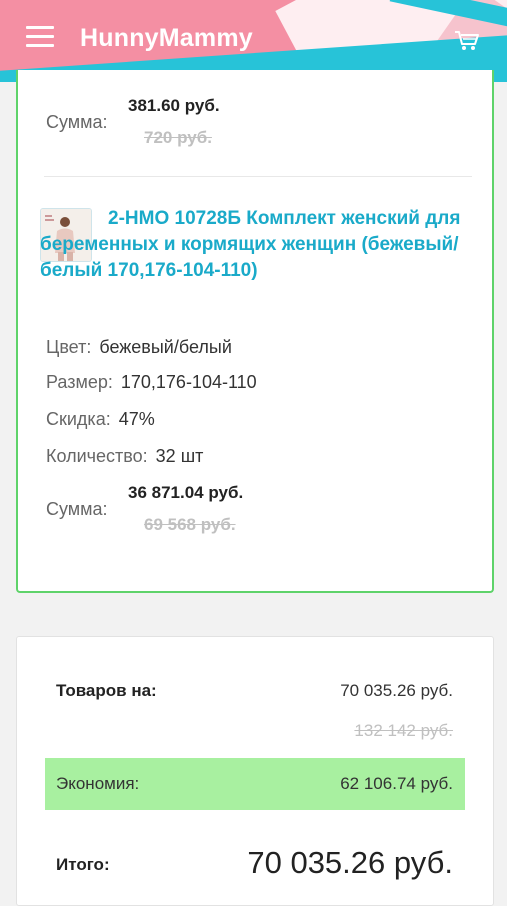 The height and width of the screenshot is (906, 507). I want to click on item1-price-new: 381.60 руб., so click(174, 105).